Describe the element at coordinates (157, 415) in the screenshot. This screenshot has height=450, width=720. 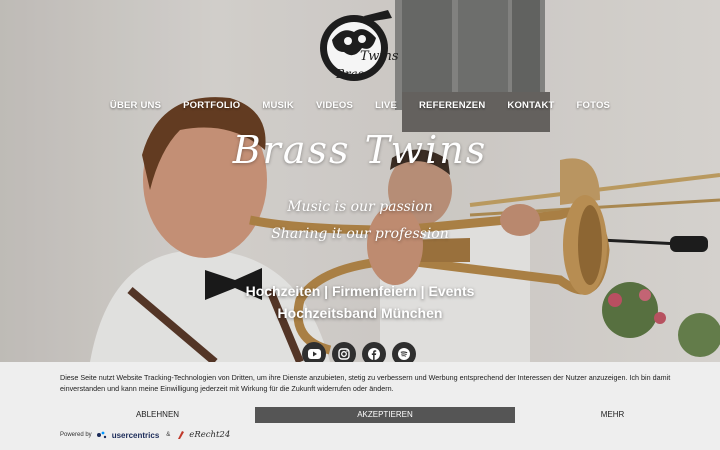
I see `decline-button: ABLEHNEN` at that location.